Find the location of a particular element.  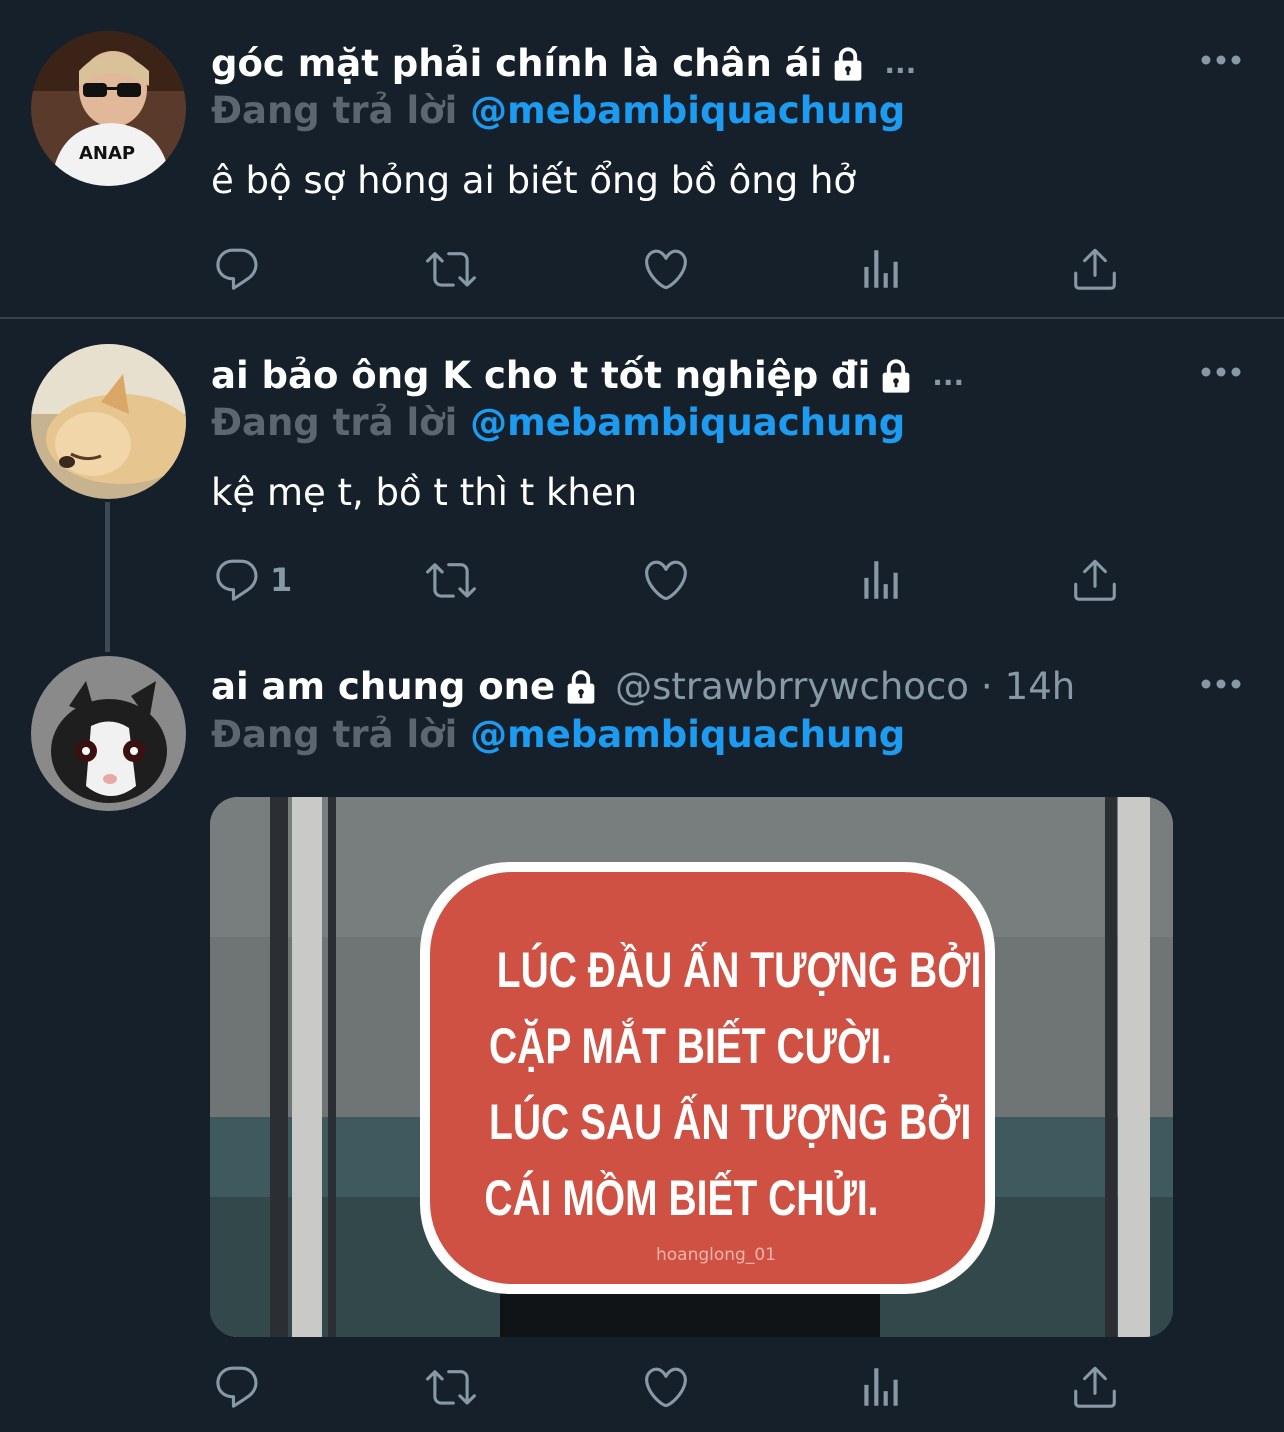

sign-line: LÚC ĐẦU ẤN TƯỢNG BỞI is located at coordinates (739, 970).